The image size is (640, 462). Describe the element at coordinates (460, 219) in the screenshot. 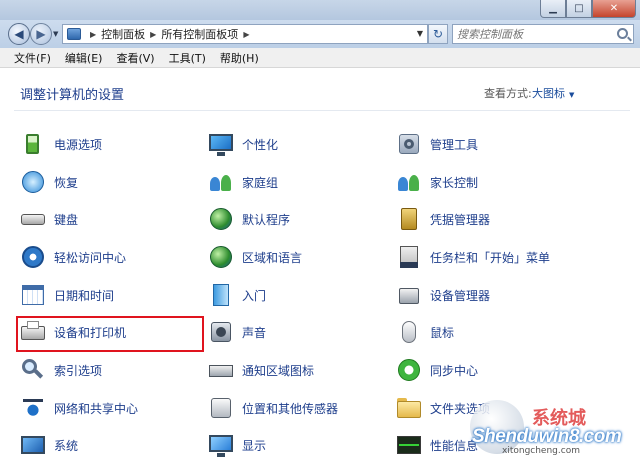

I see `item-label: 凭据管理器` at that location.